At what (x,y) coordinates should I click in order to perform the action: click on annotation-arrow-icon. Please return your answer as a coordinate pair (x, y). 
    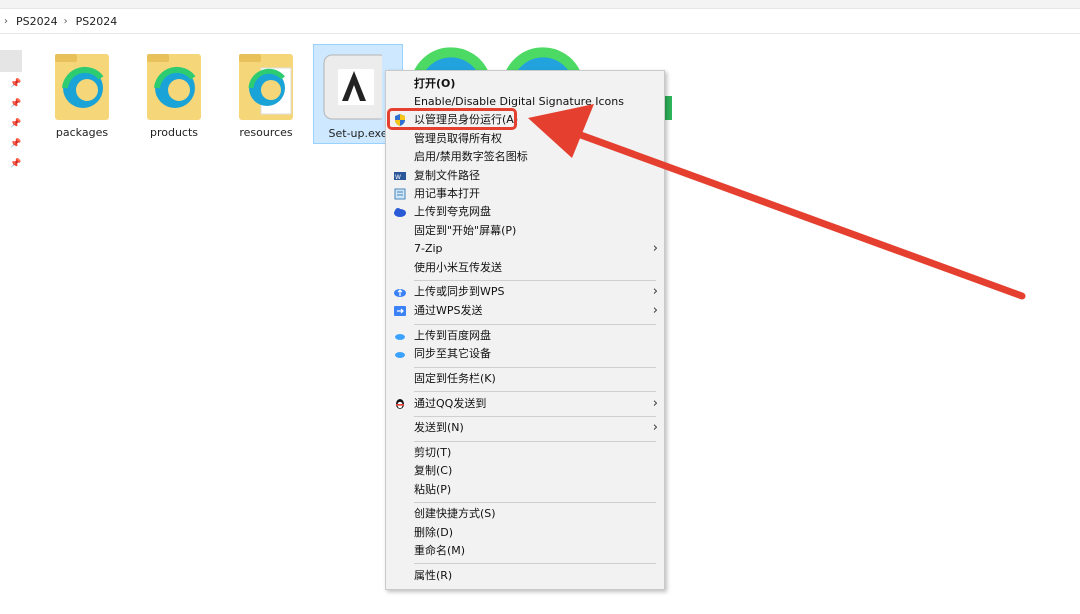
    Looking at the image, I should click on (777, 202).